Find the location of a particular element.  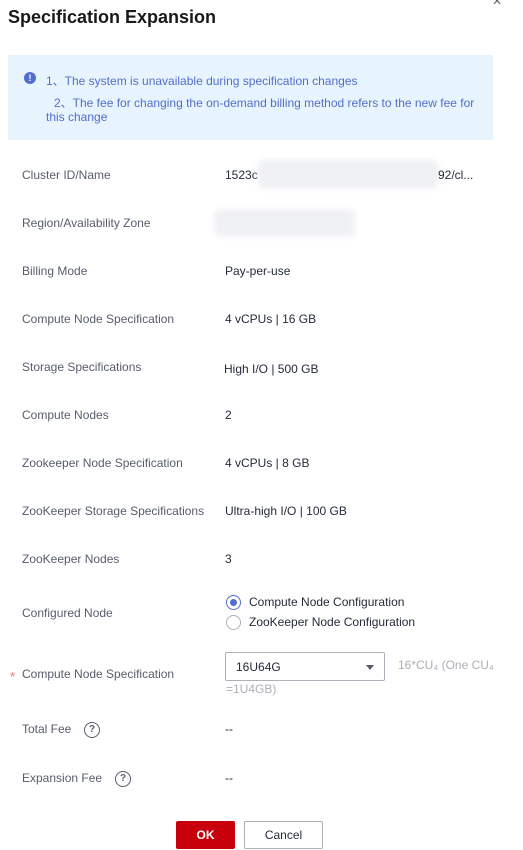

radio-label-compute-node: Compute Node Configuration is located at coordinates (326, 602).